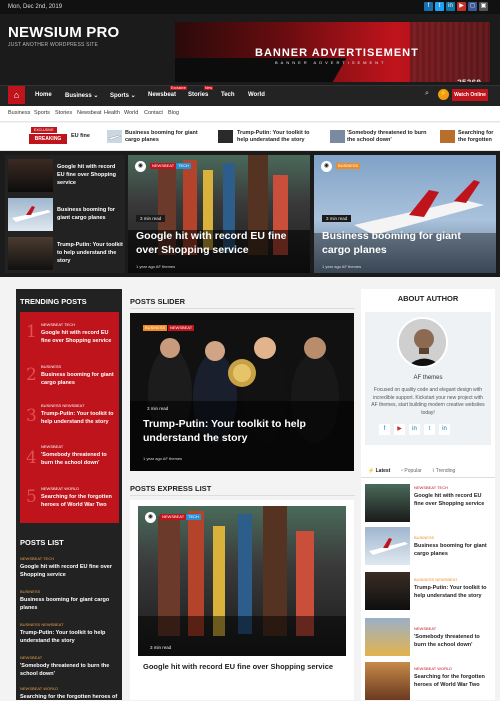 This screenshot has height=701, width=500. I want to click on home-icon: ⌂, so click(16, 95).